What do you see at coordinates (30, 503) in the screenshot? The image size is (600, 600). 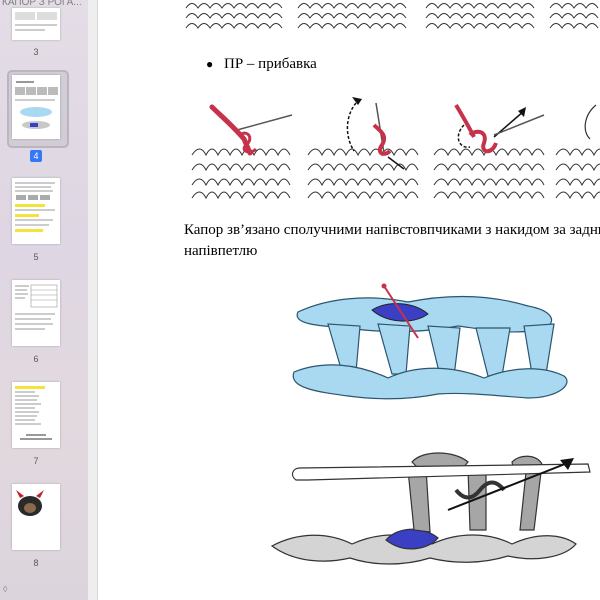 I see `thumbnail-8-preview` at bounding box center [30, 503].